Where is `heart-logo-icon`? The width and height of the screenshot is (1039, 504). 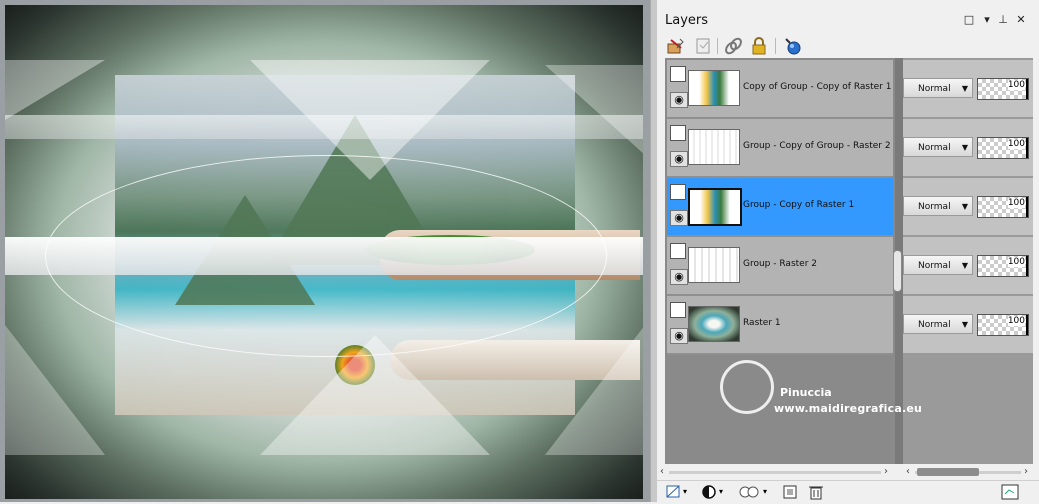 heart-logo-icon is located at coordinates (747, 387).